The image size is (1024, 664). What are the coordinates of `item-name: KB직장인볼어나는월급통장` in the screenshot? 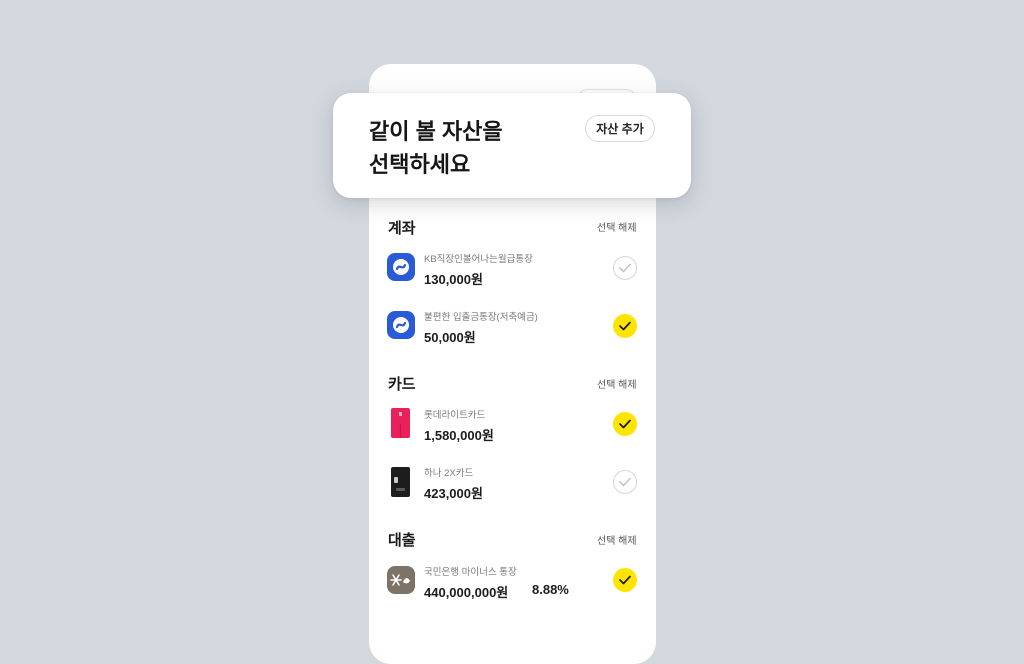 It's located at (478, 259).